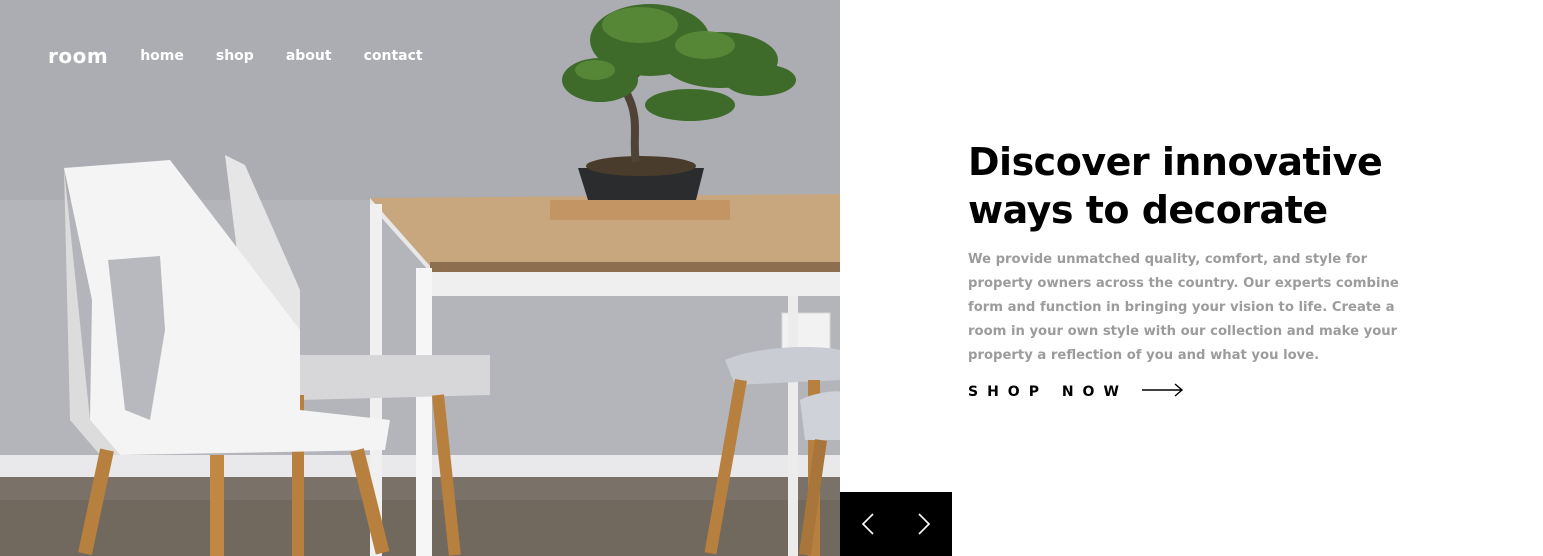 The image size is (1543, 556). Describe the element at coordinates (1162, 391) in the screenshot. I see `arrow-right-icon` at that location.